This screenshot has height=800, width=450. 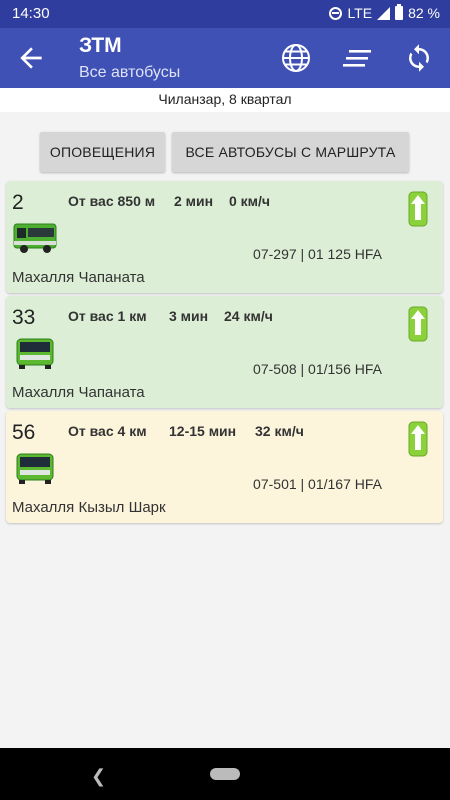 What do you see at coordinates (290, 152) in the screenshot?
I see `all-route-buses-button: ВСЕ АВТОБУСЫ С МАРШРУТА` at bounding box center [290, 152].